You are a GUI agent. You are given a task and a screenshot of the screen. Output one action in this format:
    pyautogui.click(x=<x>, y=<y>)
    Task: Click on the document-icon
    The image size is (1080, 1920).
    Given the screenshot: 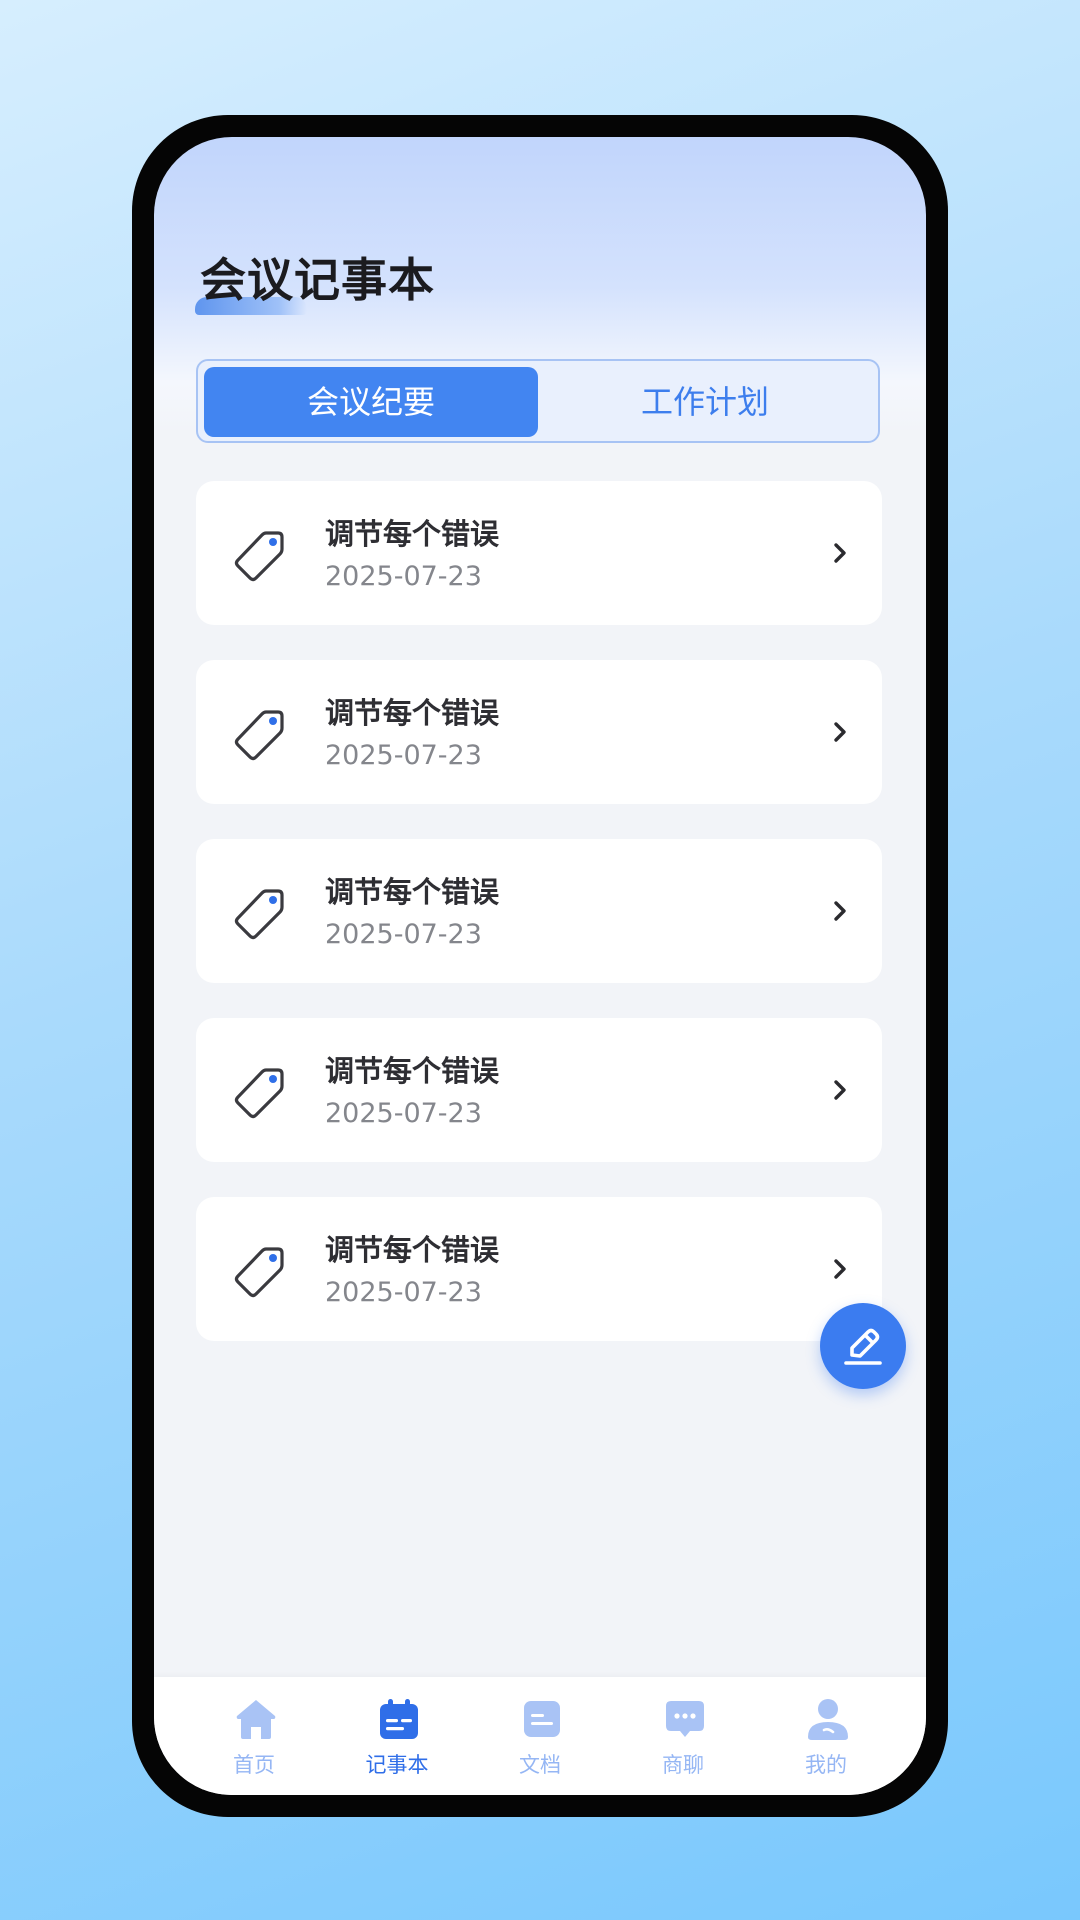 What is the action you would take?
    pyautogui.click(x=542, y=1719)
    